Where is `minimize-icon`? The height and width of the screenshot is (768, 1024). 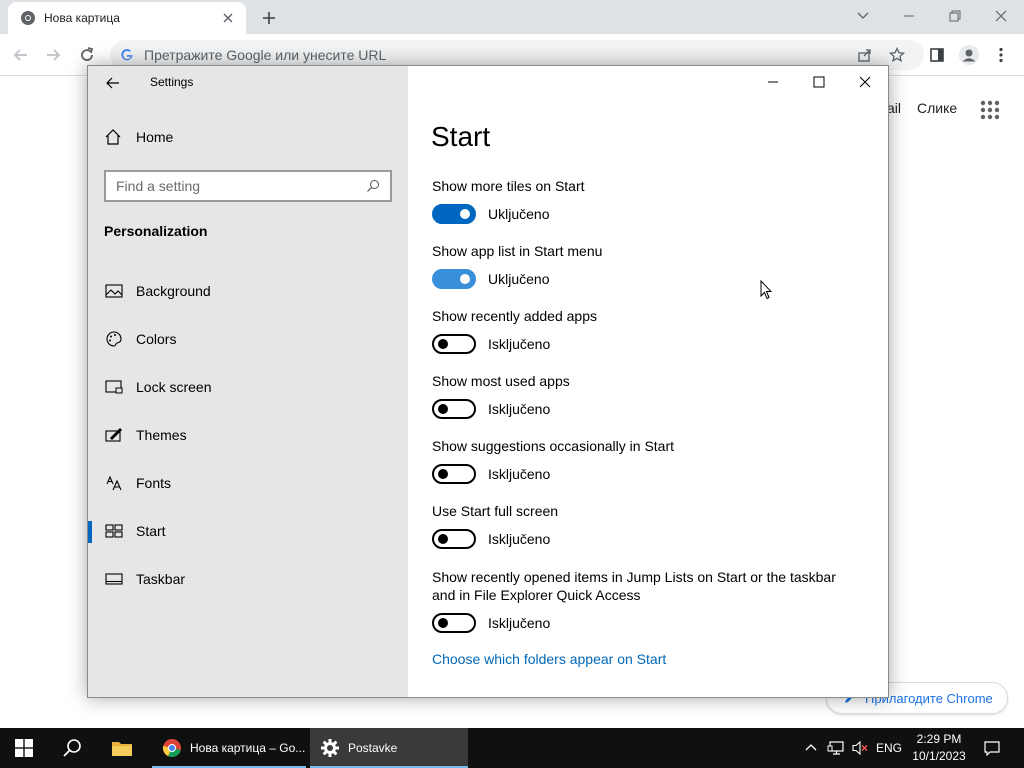
minimize-icon is located at coordinates (909, 16).